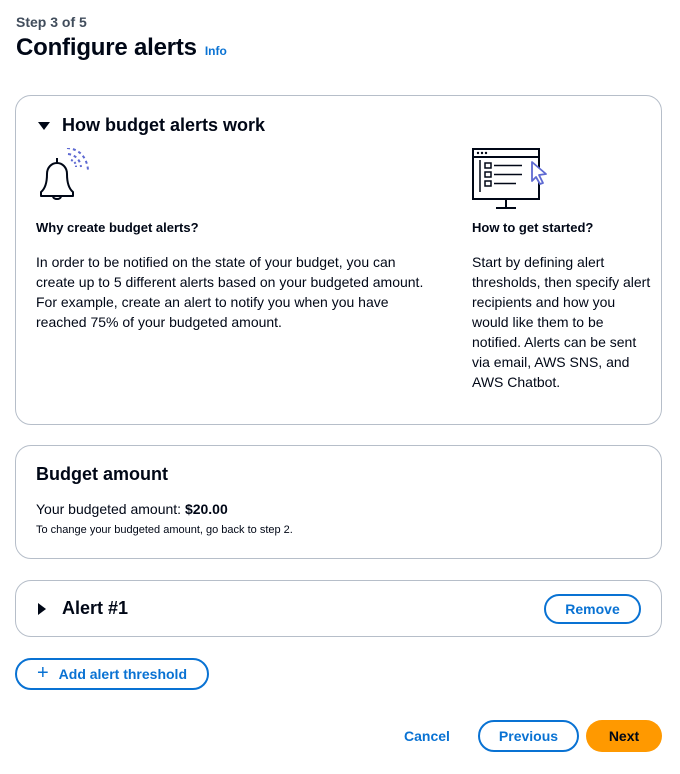  What do you see at coordinates (533, 227) in the screenshot?
I see `get-started-heading: How to get started?` at bounding box center [533, 227].